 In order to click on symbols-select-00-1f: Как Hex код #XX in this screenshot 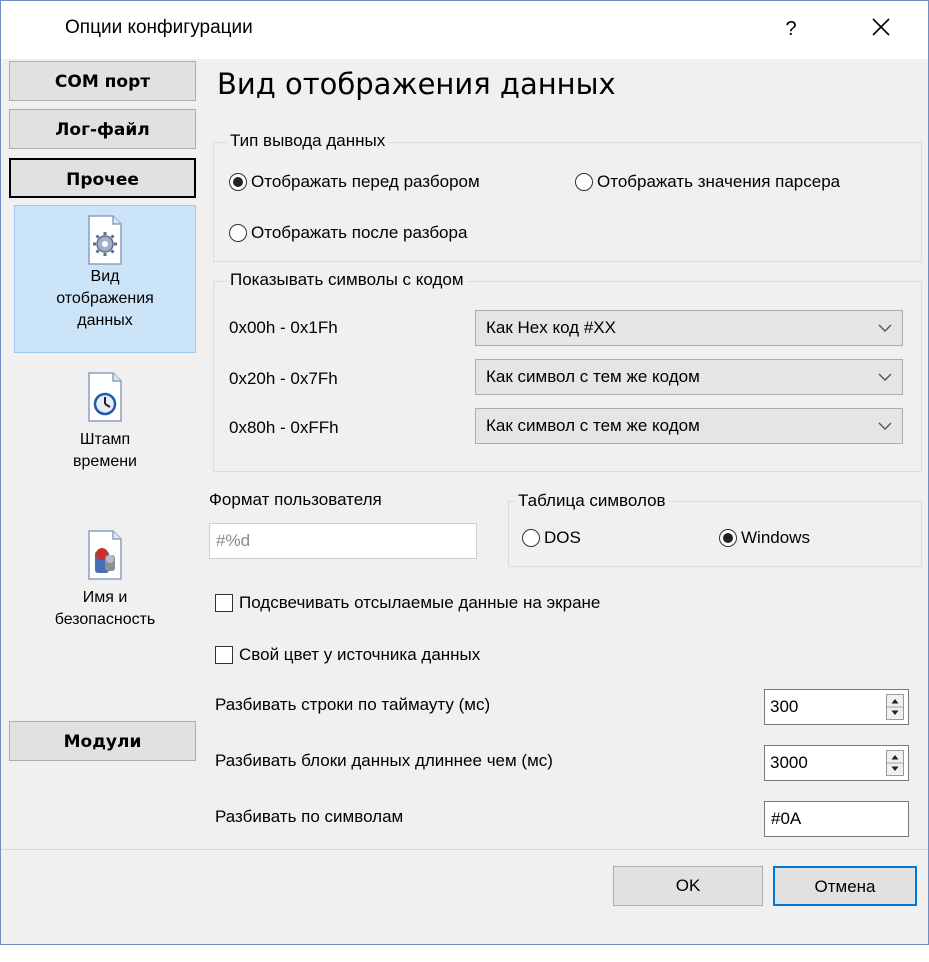, I will do `click(689, 328)`.